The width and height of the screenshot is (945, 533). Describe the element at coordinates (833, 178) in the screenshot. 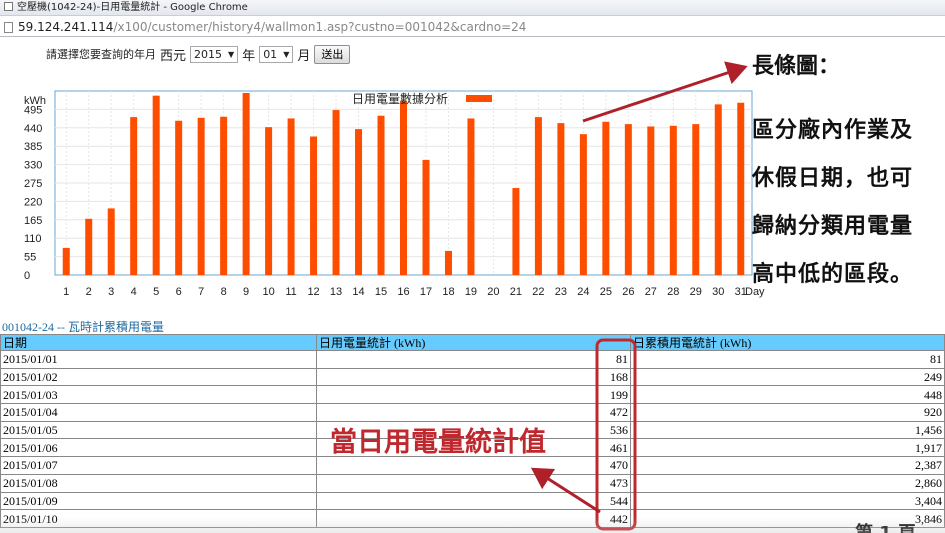

I see `annotation-line-2: 休假日期，也可` at that location.